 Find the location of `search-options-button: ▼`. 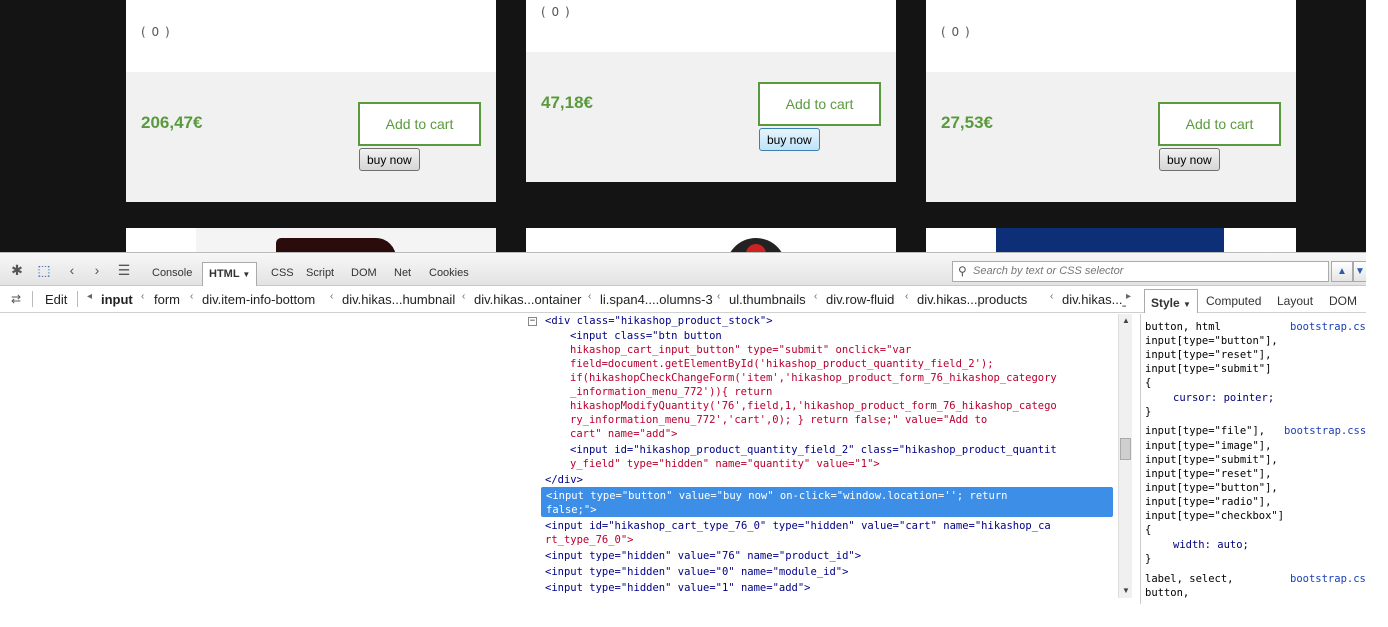

search-options-button: ▼ is located at coordinates (1359, 271).